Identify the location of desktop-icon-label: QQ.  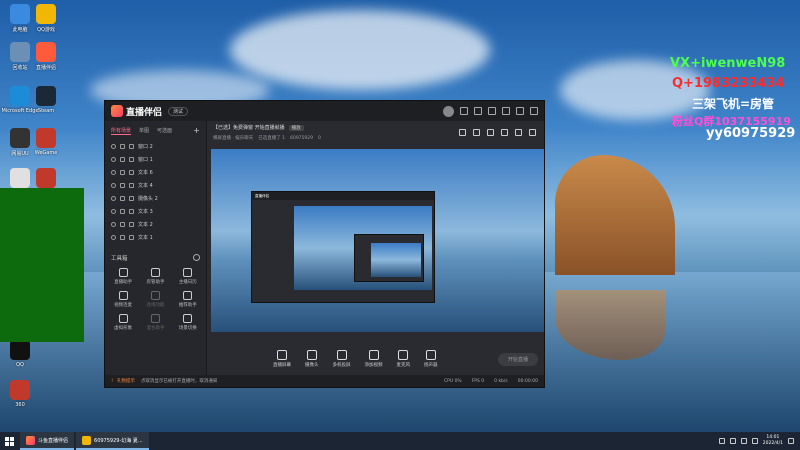
(20, 365).